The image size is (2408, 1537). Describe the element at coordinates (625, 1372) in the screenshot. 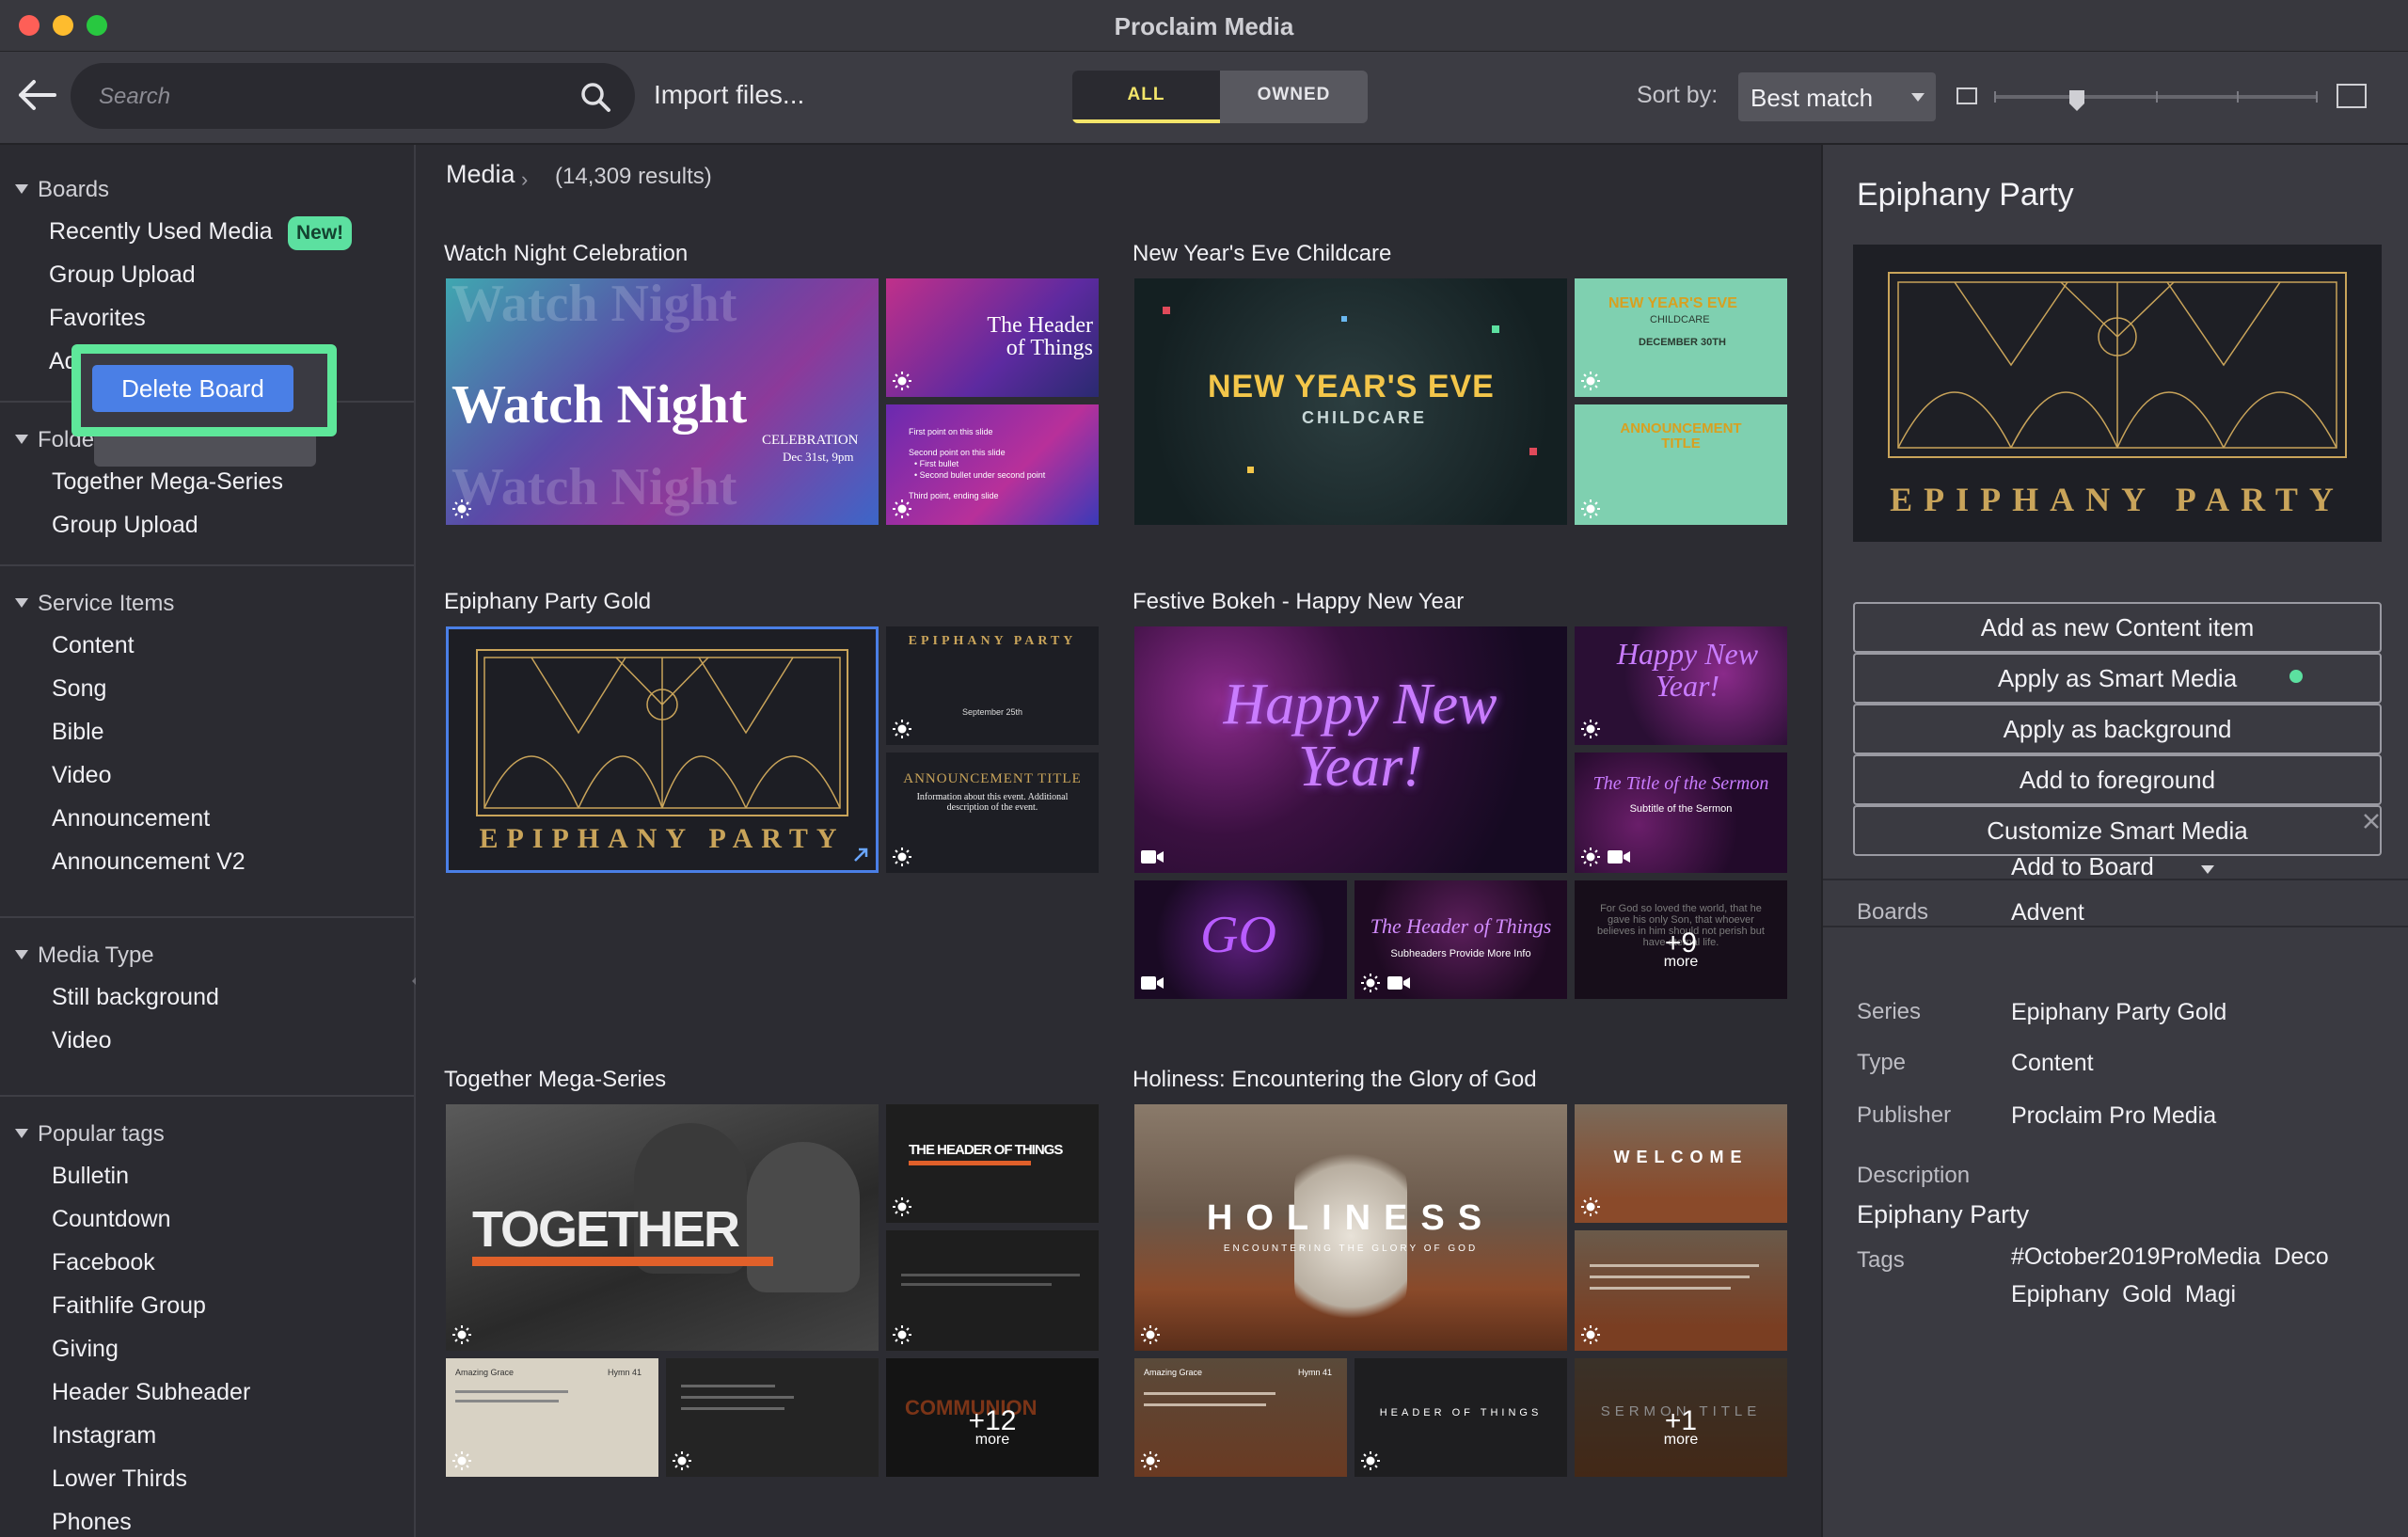

I see `thumbnail-subtitle: Hymn 41` at that location.